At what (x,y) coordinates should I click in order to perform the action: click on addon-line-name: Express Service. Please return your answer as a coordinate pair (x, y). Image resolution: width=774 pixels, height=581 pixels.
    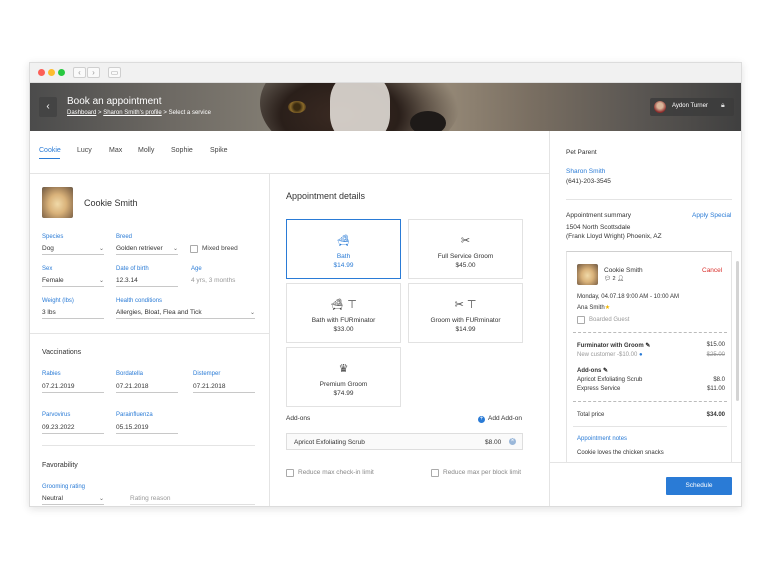
    Looking at the image, I should click on (599, 389).